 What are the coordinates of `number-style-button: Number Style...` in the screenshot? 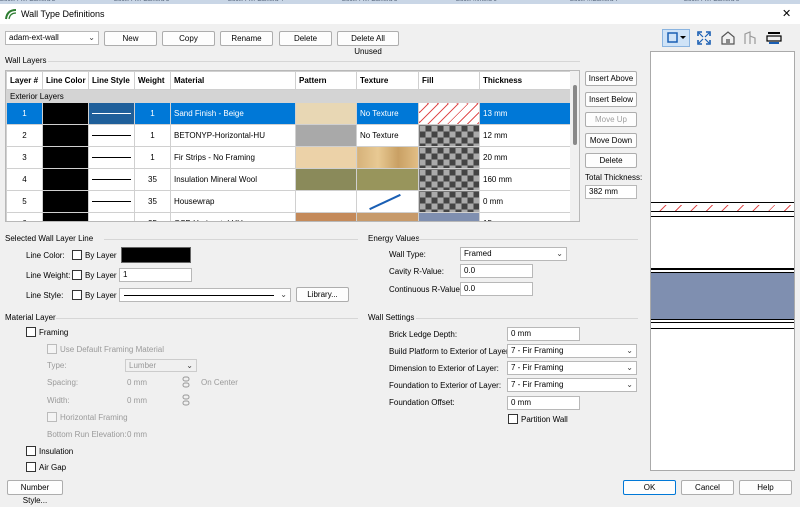 It's located at (35, 492).